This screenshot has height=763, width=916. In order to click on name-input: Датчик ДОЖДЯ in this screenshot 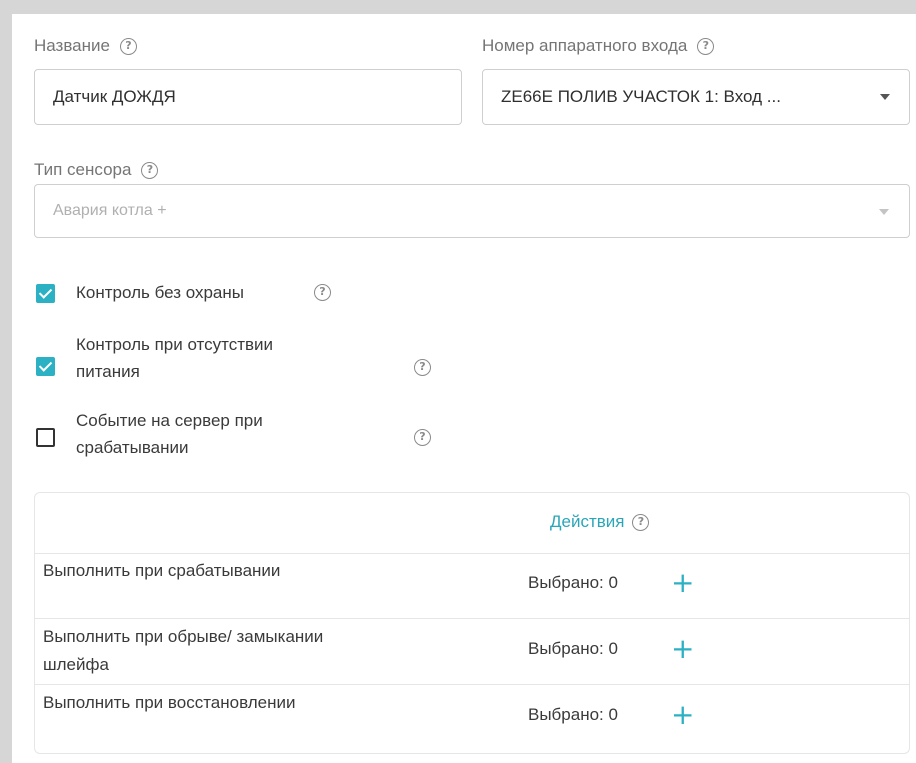, I will do `click(248, 97)`.